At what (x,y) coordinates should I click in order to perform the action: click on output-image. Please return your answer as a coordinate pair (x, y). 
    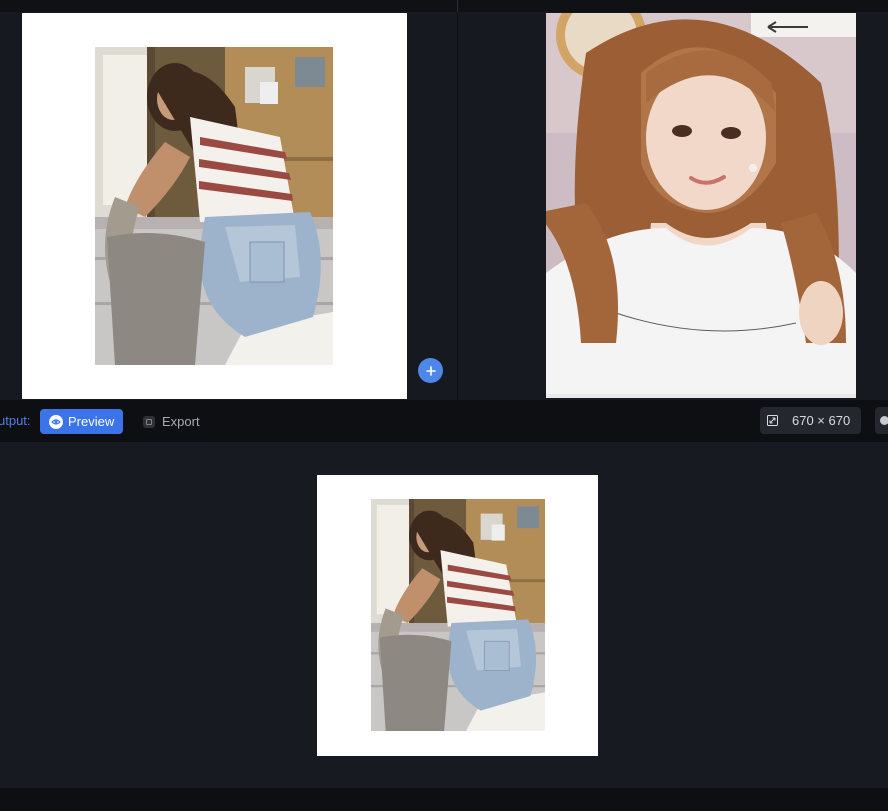
    Looking at the image, I should click on (458, 615).